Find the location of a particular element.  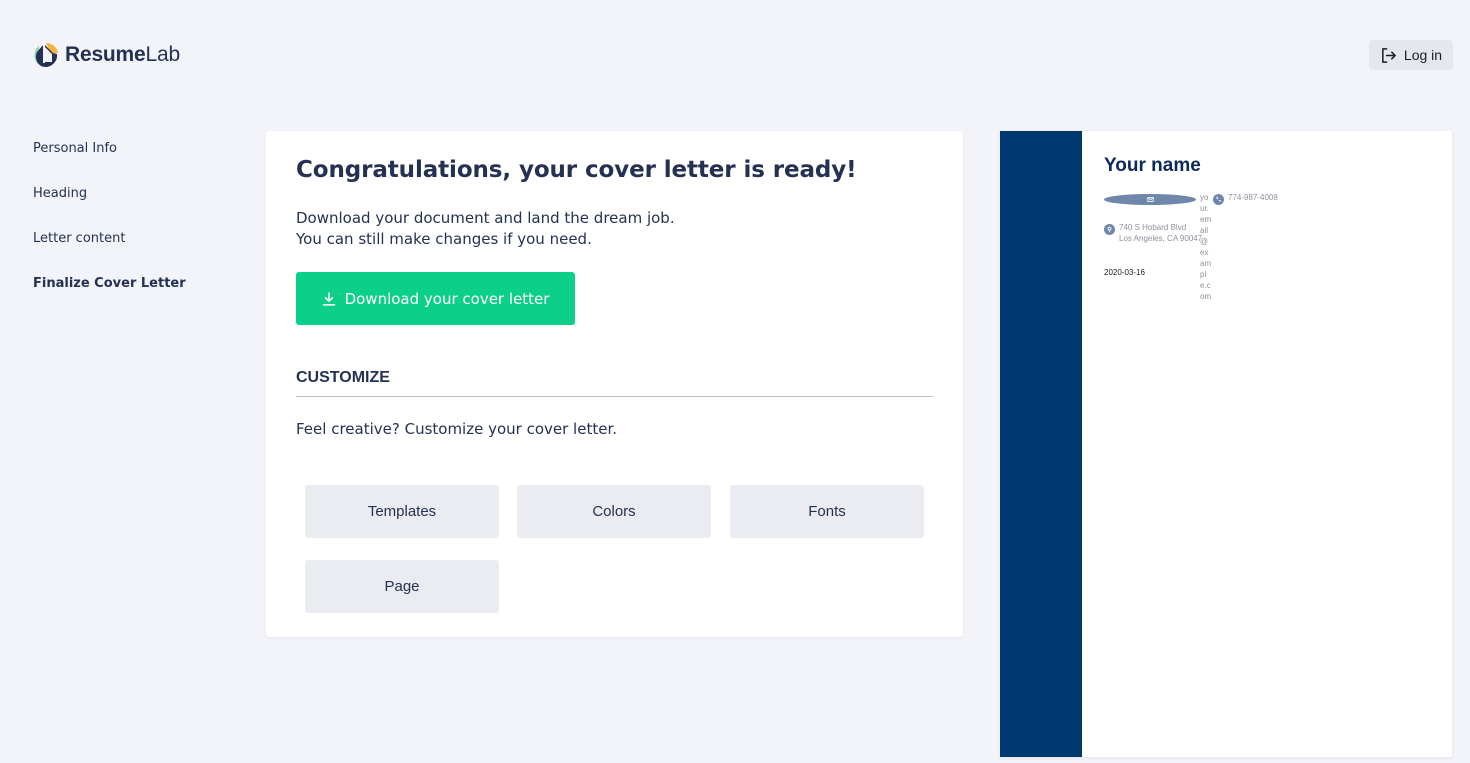

phone-icon is located at coordinates (1218, 199).